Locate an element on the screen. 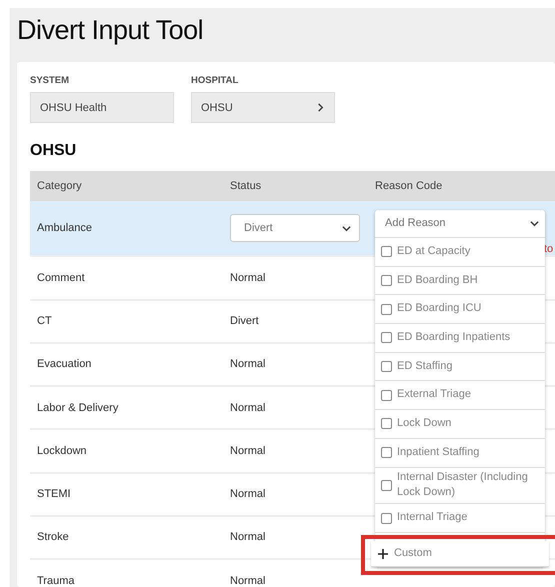  dropdown-option: ED Boarding ICU is located at coordinates (460, 309).